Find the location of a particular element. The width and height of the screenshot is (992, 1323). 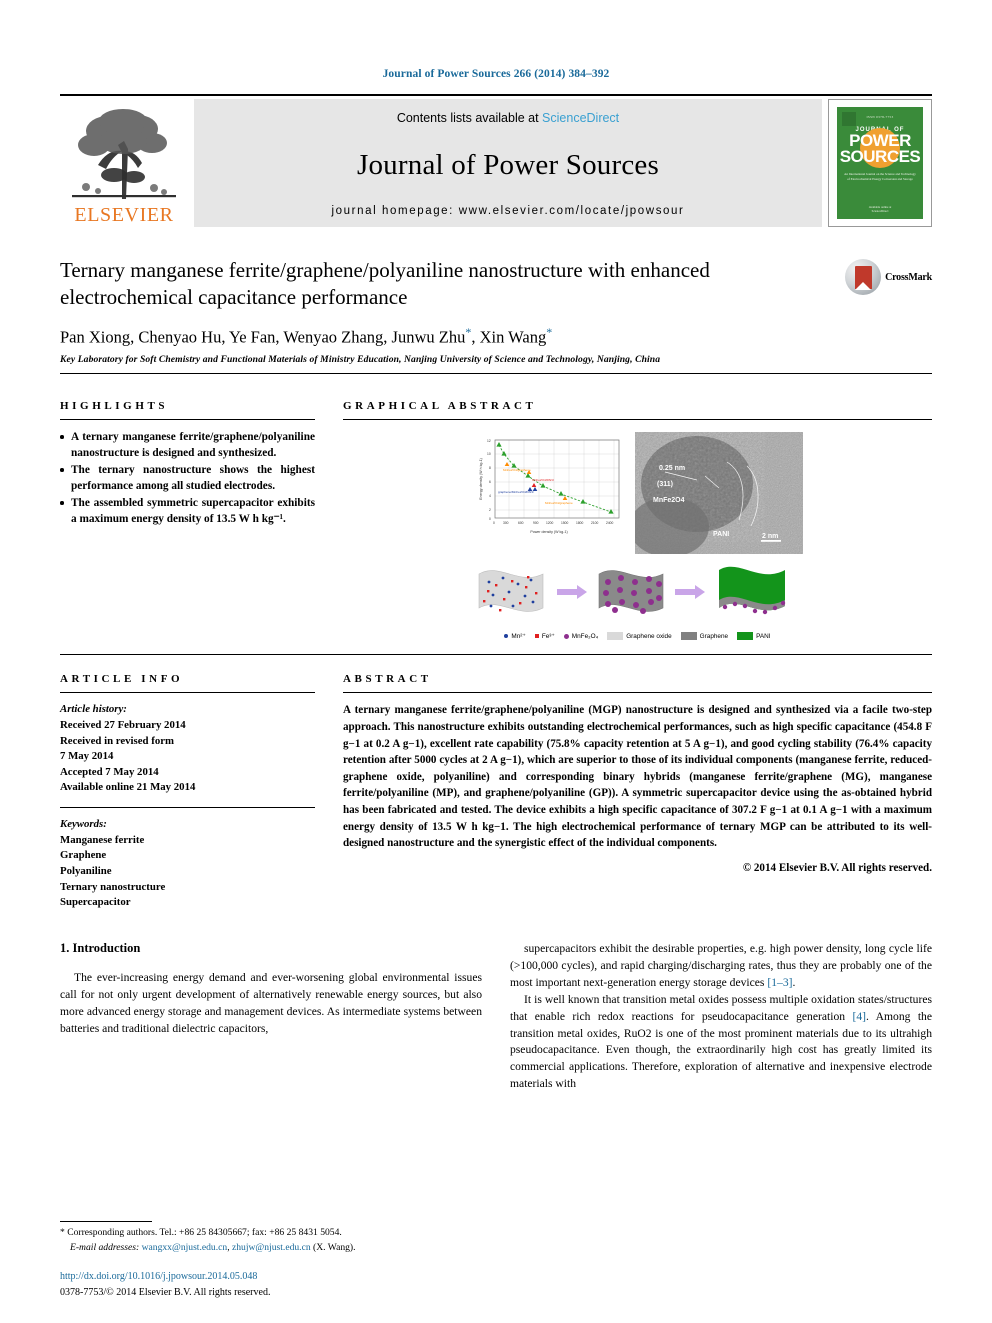

crossmark-icon is located at coordinates (863, 277).